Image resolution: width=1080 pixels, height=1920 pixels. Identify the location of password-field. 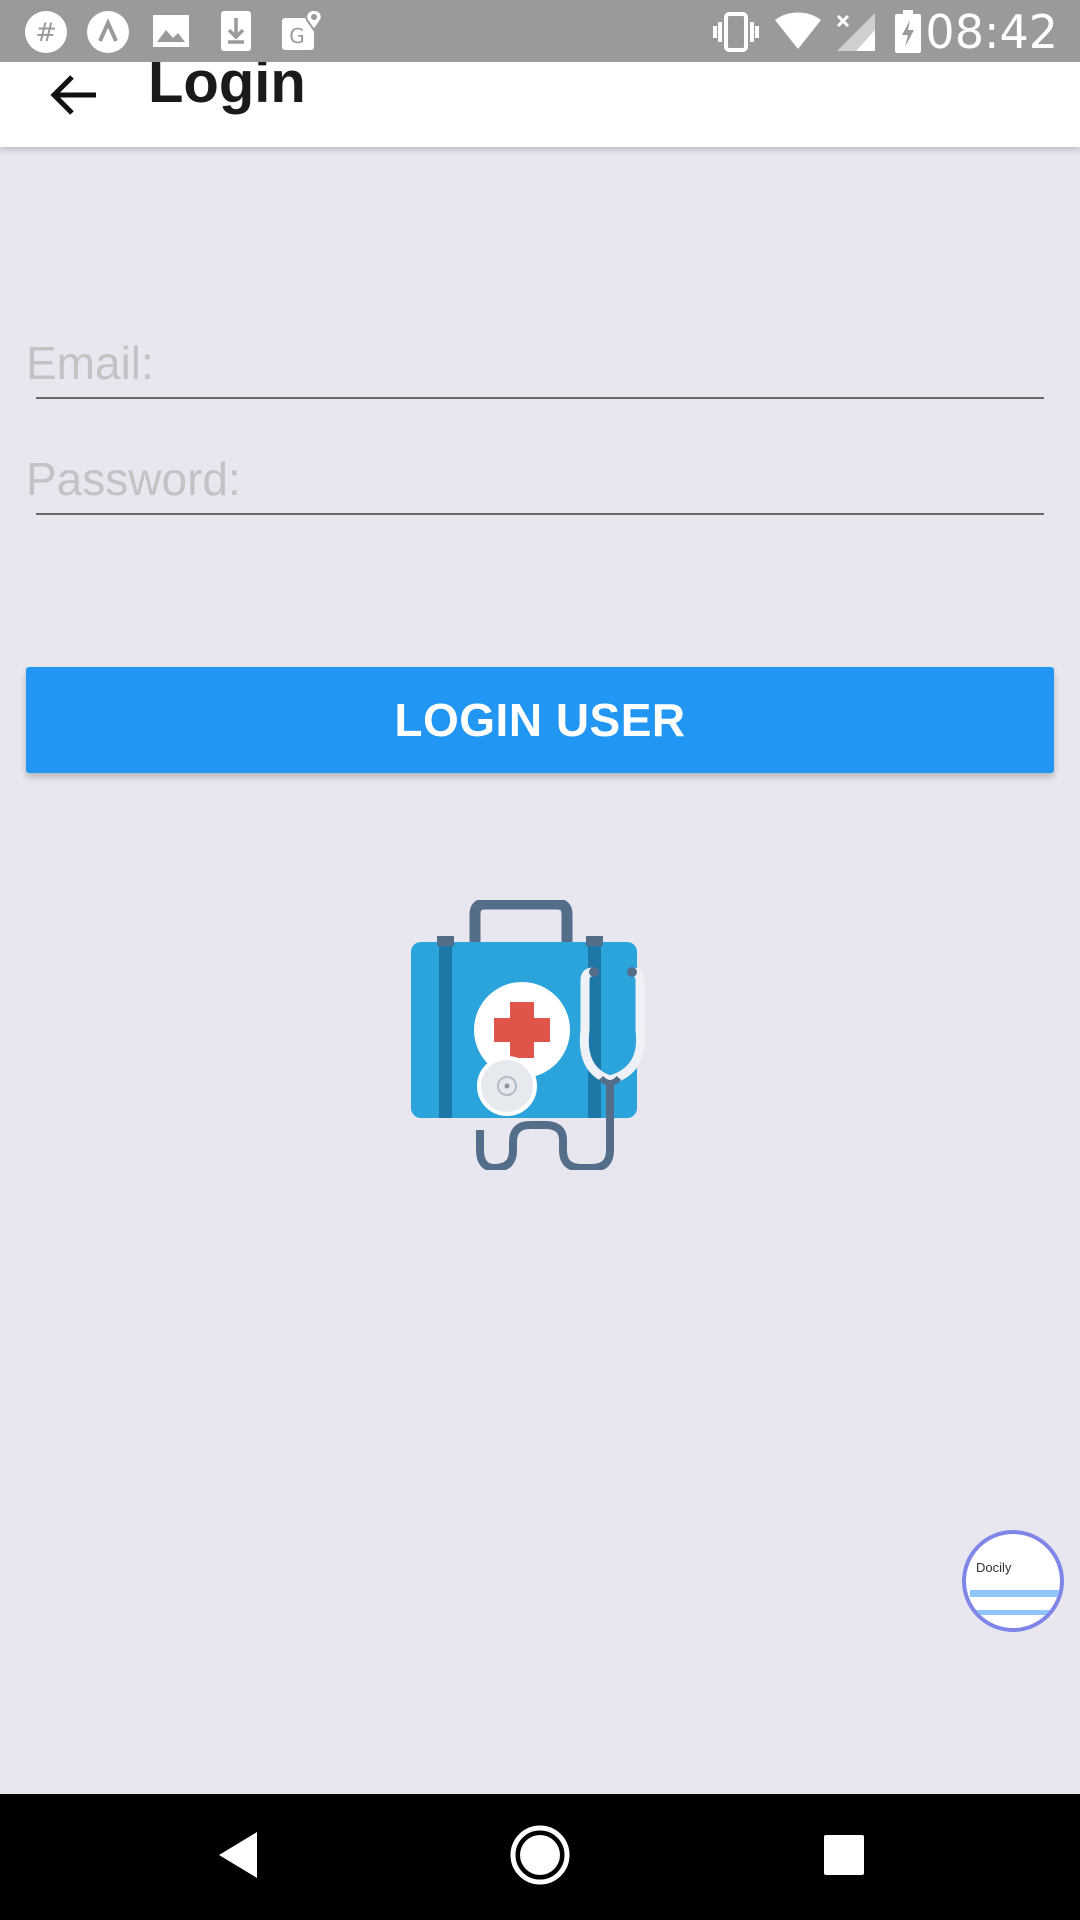
(536, 479).